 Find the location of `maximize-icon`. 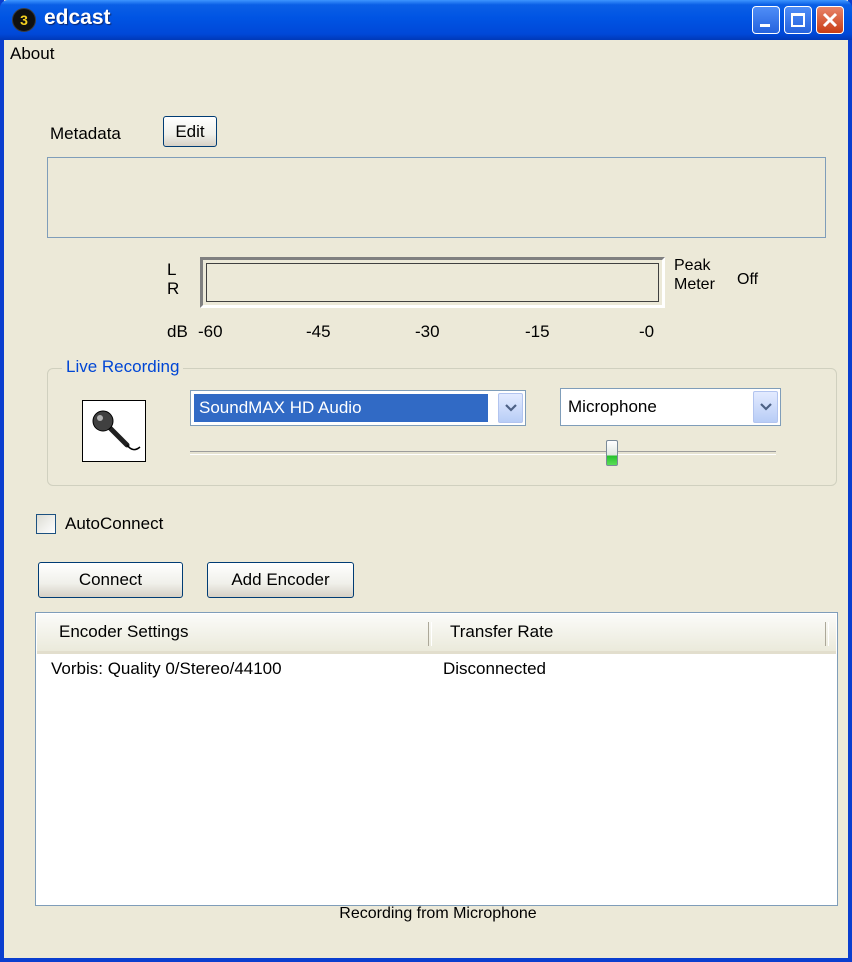

maximize-icon is located at coordinates (798, 20).